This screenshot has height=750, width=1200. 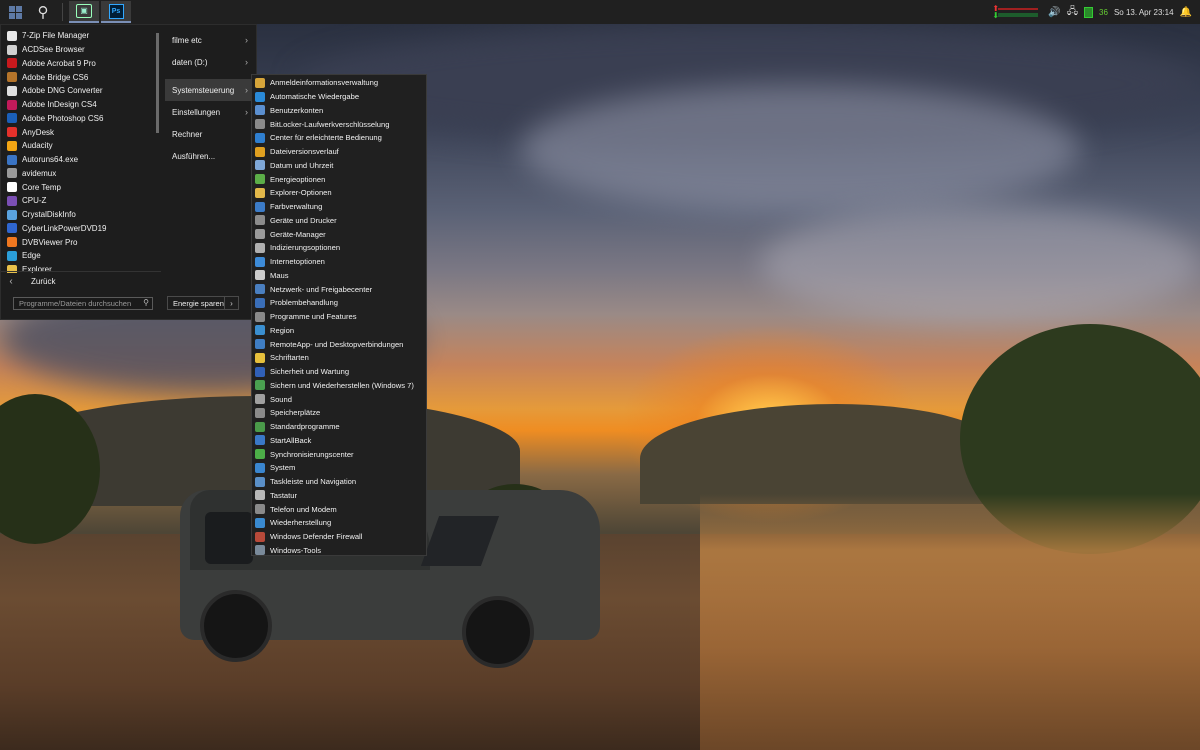 What do you see at coordinates (81, 256) in the screenshot?
I see `program-item-edge: Edge` at bounding box center [81, 256].